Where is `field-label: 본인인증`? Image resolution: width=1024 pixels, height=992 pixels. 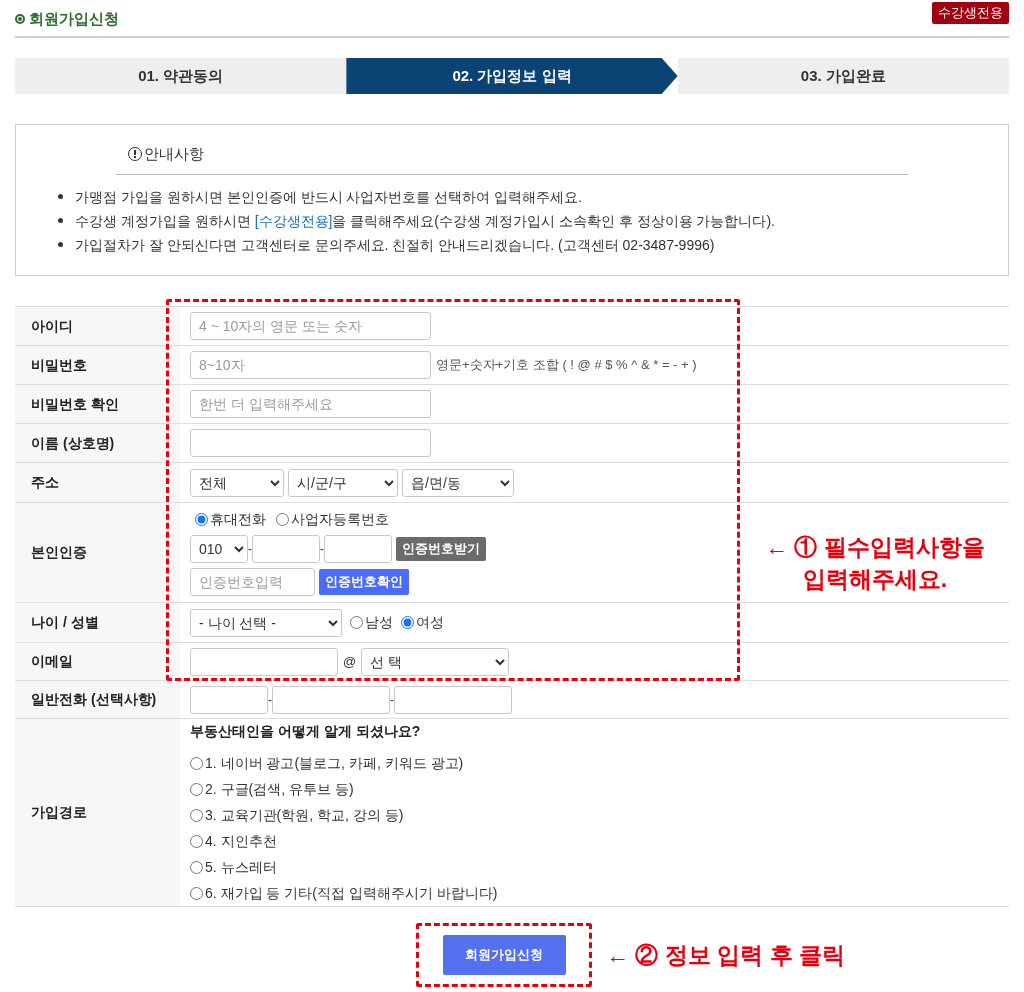
field-label: 본인인증 is located at coordinates (97, 552).